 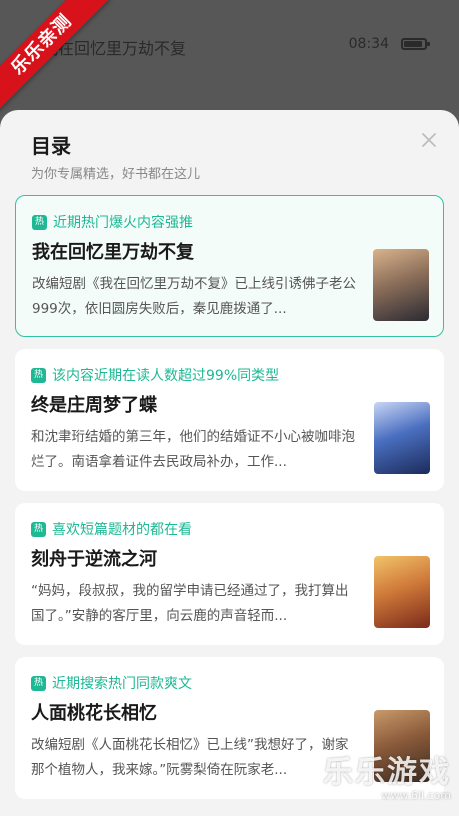 What do you see at coordinates (123, 223) in the screenshot?
I see `tag-text: 近期热门爆火内容强推` at bounding box center [123, 223].